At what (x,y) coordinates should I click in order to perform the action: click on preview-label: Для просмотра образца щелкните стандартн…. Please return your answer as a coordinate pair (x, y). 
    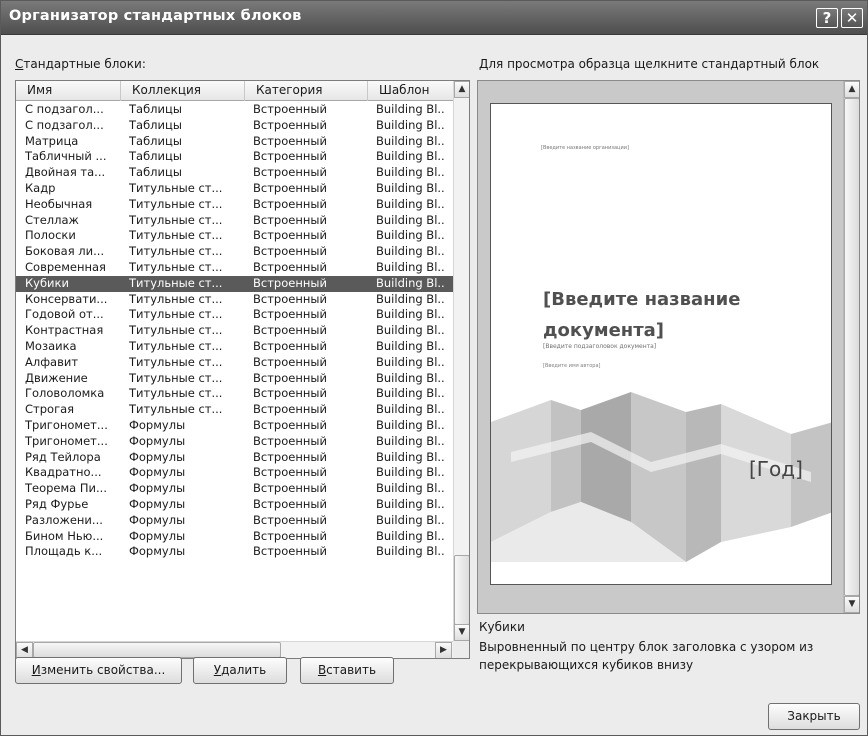
    Looking at the image, I should click on (649, 64).